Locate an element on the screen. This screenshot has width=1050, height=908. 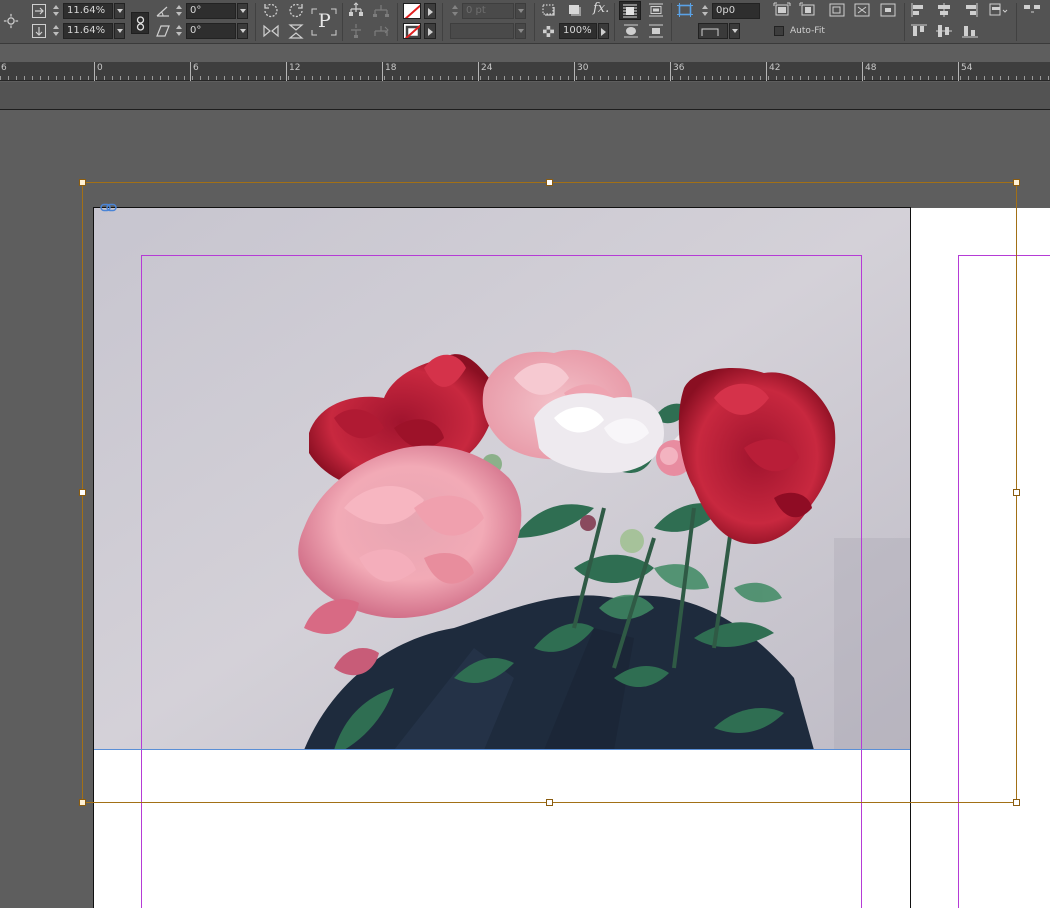
handle-top-right is located at coordinates (1016, 182).